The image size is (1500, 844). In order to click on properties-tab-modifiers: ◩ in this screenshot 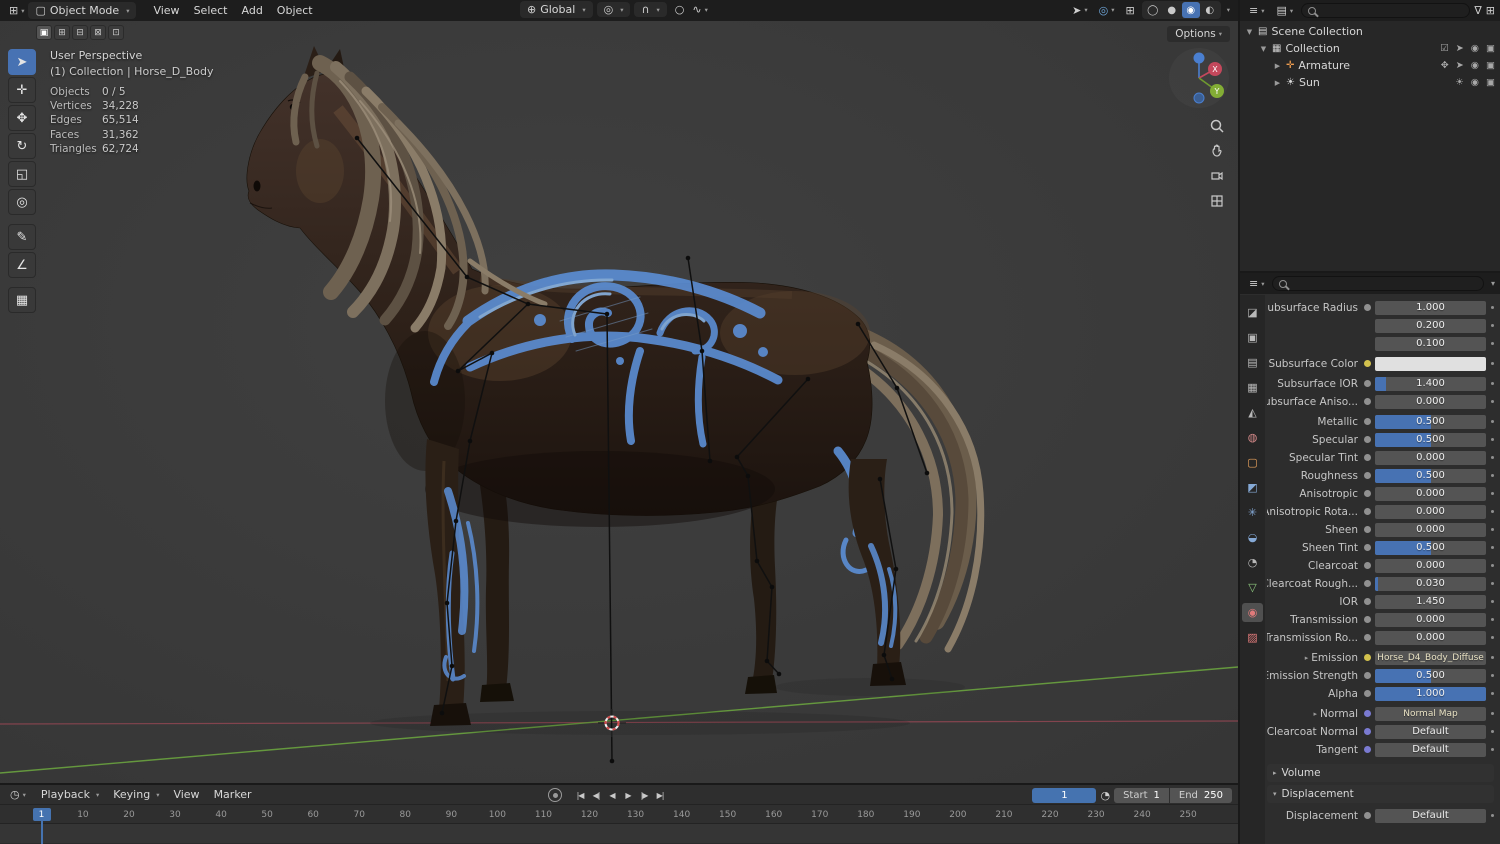, I will do `click(1252, 487)`.